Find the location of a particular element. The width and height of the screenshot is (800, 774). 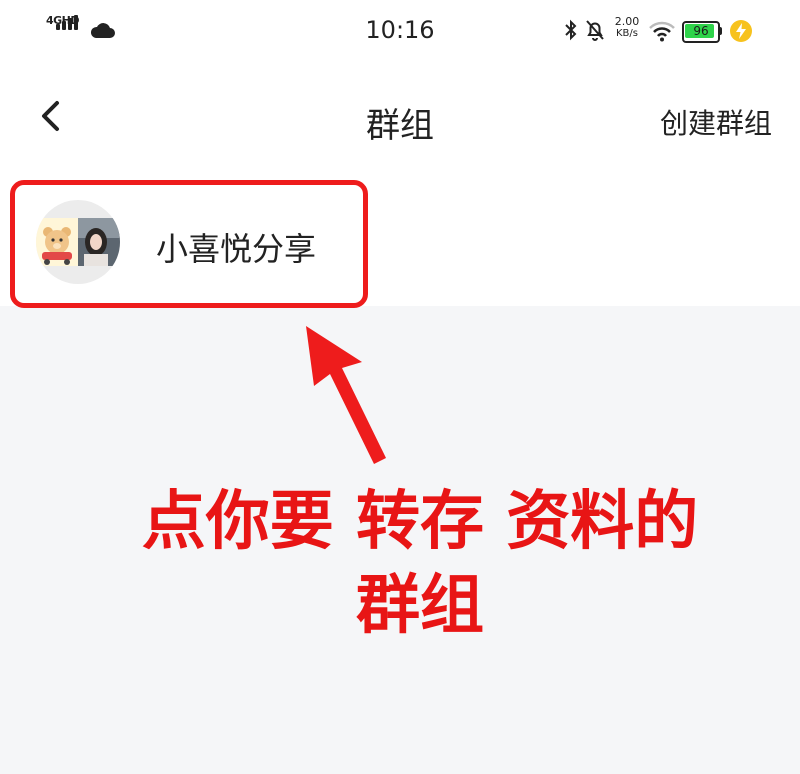

battery-percent: 96 is located at coordinates (701, 31).